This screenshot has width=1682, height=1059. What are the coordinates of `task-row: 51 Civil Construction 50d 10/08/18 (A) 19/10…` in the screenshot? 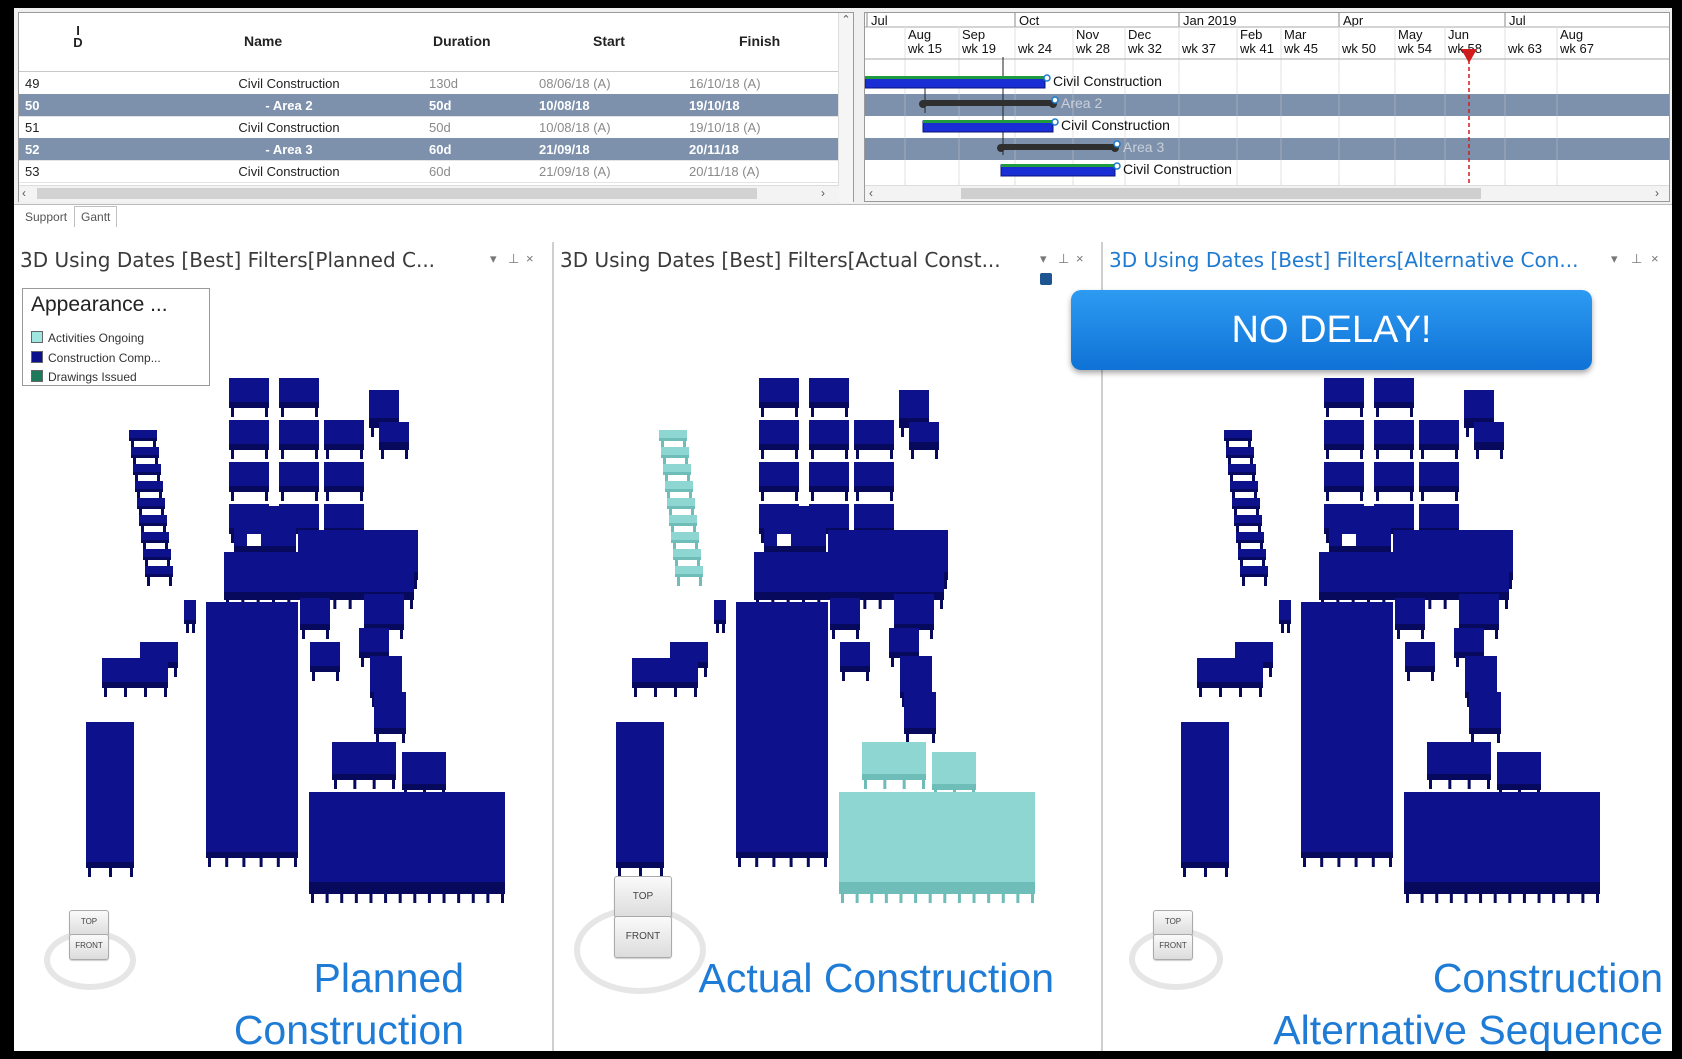 It's located at (429, 127).